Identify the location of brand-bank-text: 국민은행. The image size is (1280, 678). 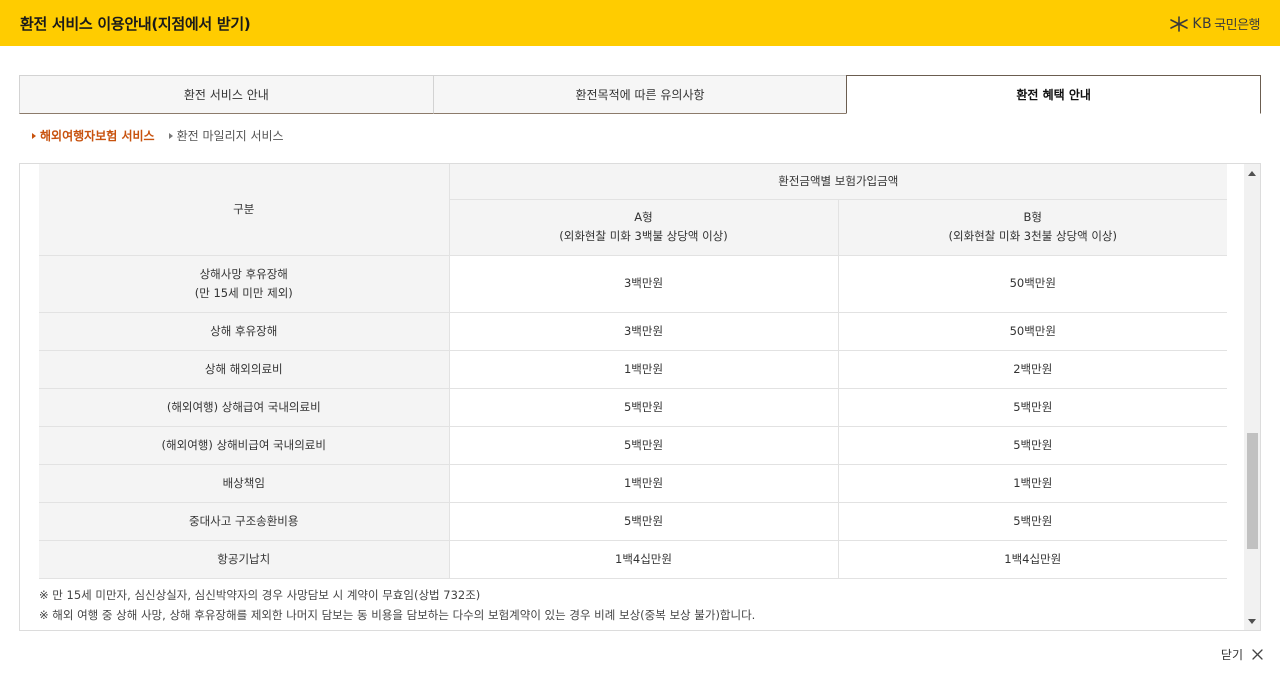
(1237, 23).